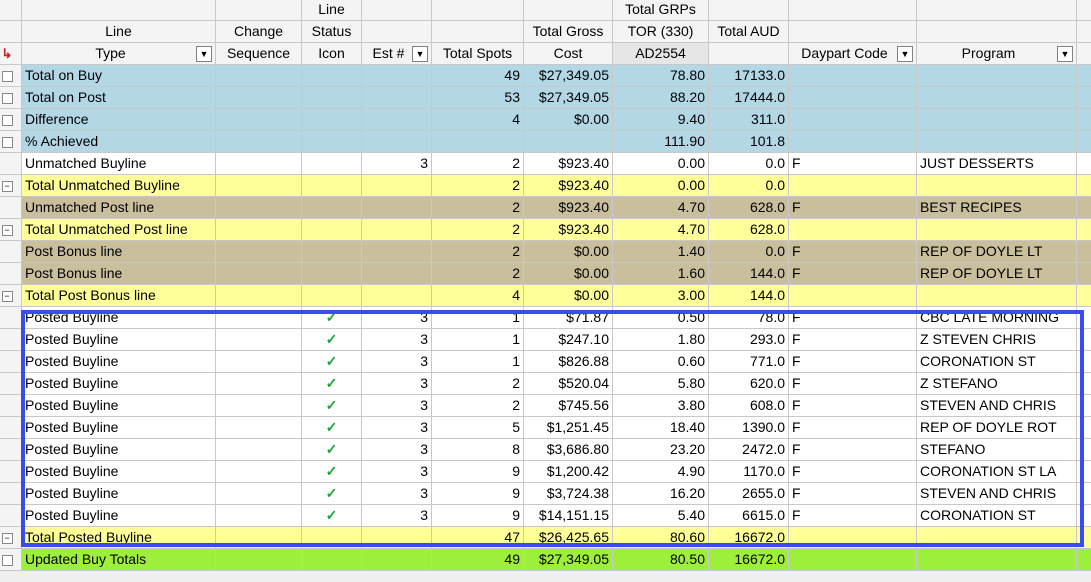  I want to click on cell-tor: 4.70, so click(660, 229).